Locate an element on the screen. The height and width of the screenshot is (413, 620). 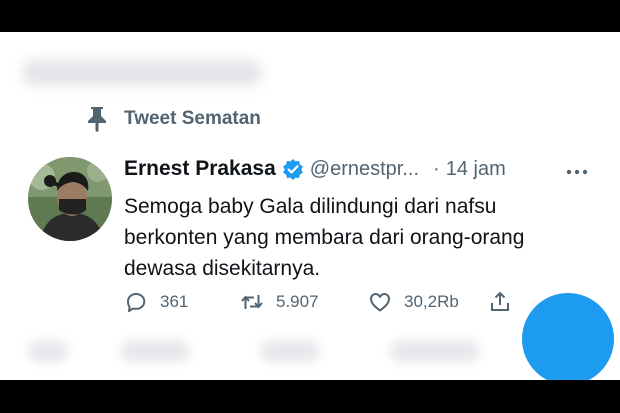
share-icon is located at coordinates (500, 301).